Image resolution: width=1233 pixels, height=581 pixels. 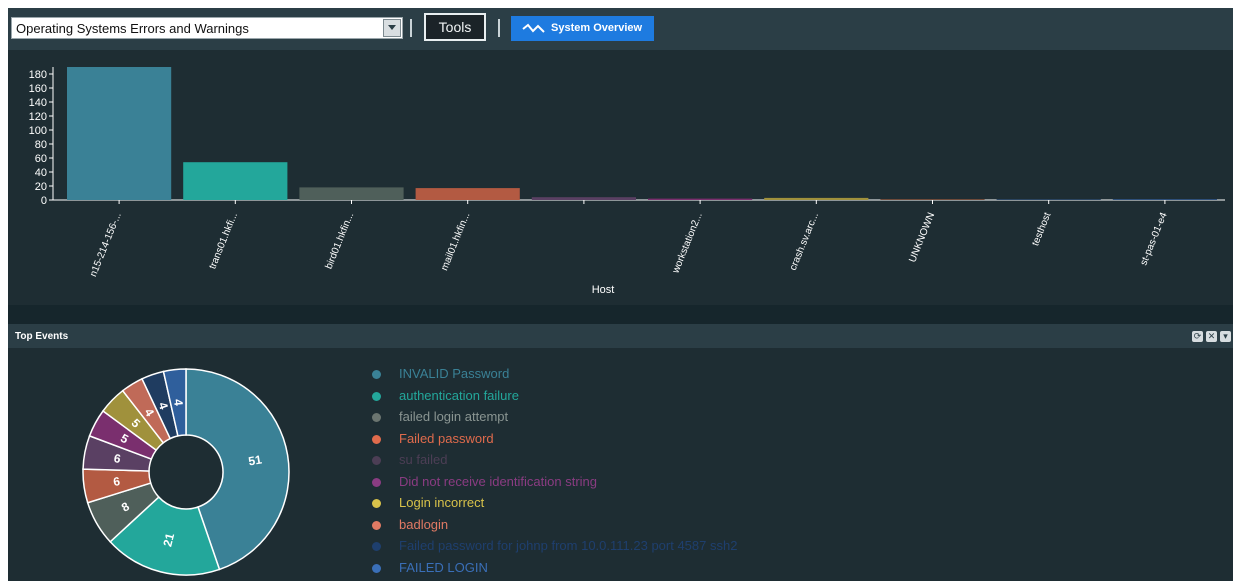 What do you see at coordinates (603, 290) in the screenshot?
I see `x-axis-title: Host` at bounding box center [603, 290].